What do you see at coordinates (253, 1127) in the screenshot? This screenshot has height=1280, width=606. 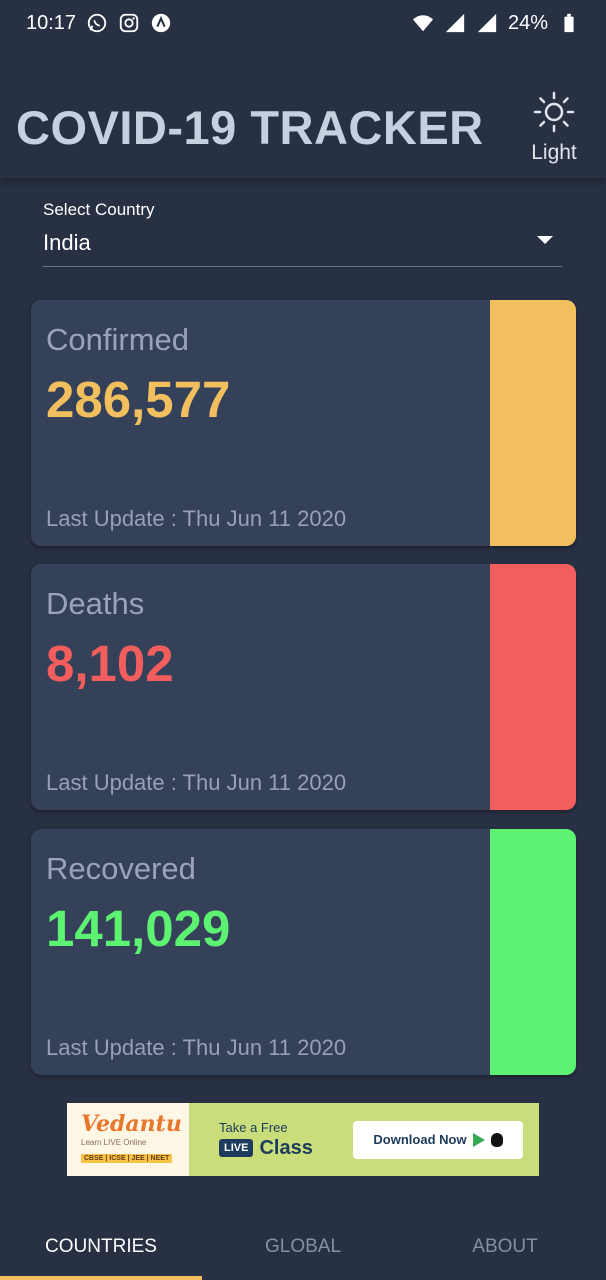 I see `ad-take-free: Take a Free` at bounding box center [253, 1127].